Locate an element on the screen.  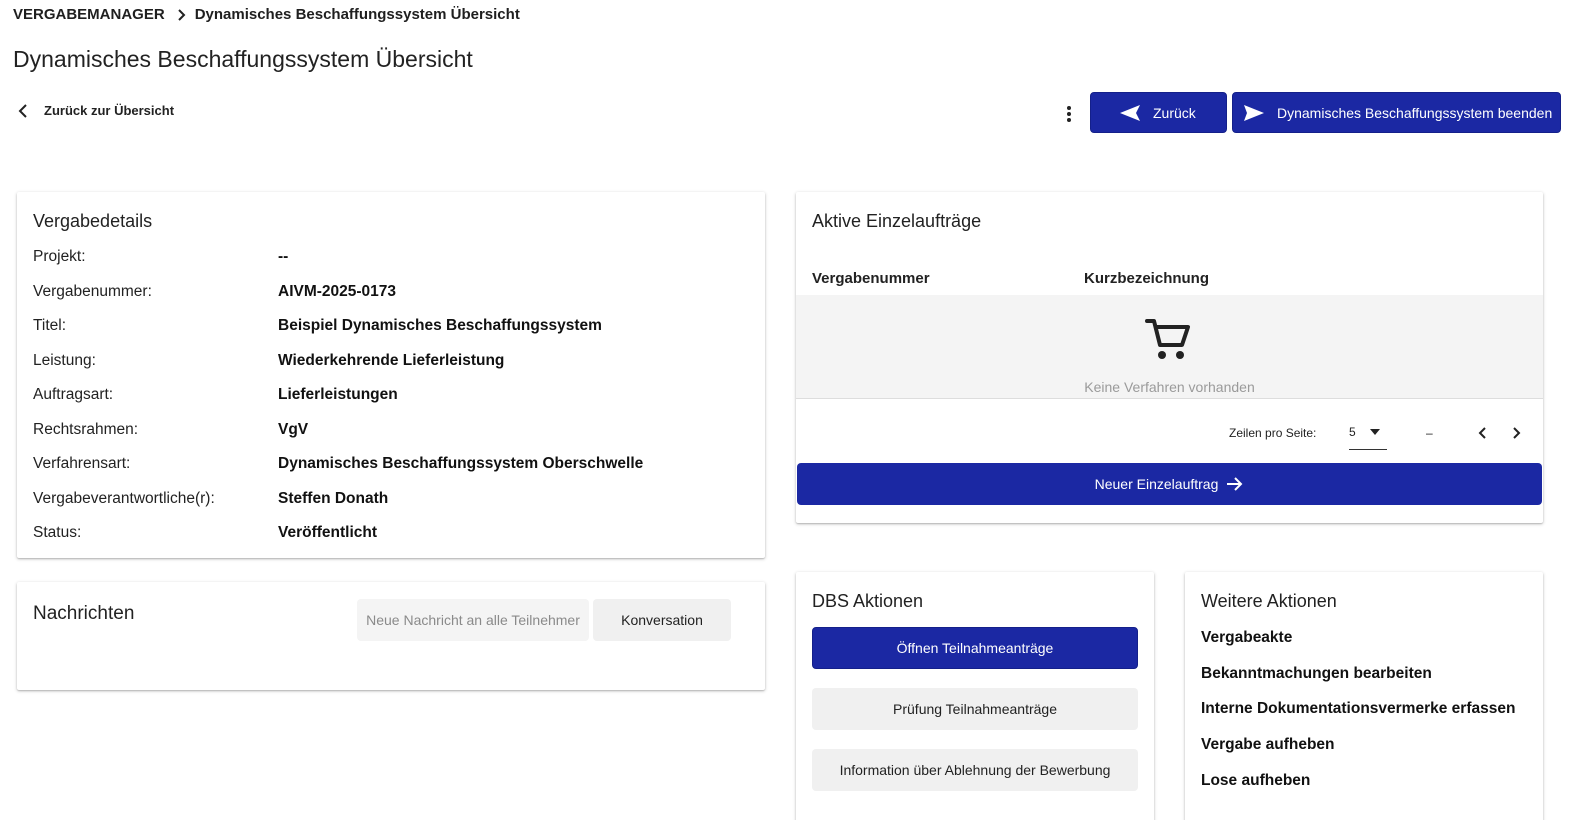
conversation-button: Konversation is located at coordinates (662, 620).